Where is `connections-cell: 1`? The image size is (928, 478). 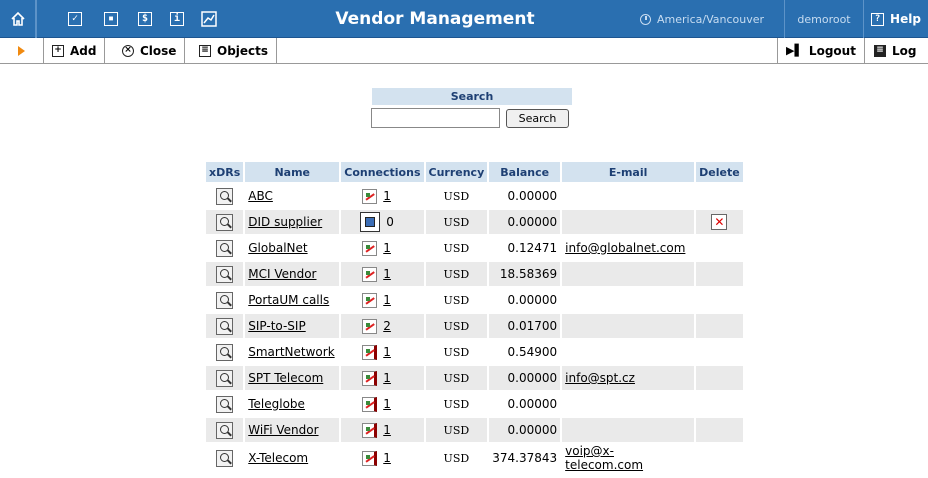
connections-cell: 1 is located at coordinates (382, 404).